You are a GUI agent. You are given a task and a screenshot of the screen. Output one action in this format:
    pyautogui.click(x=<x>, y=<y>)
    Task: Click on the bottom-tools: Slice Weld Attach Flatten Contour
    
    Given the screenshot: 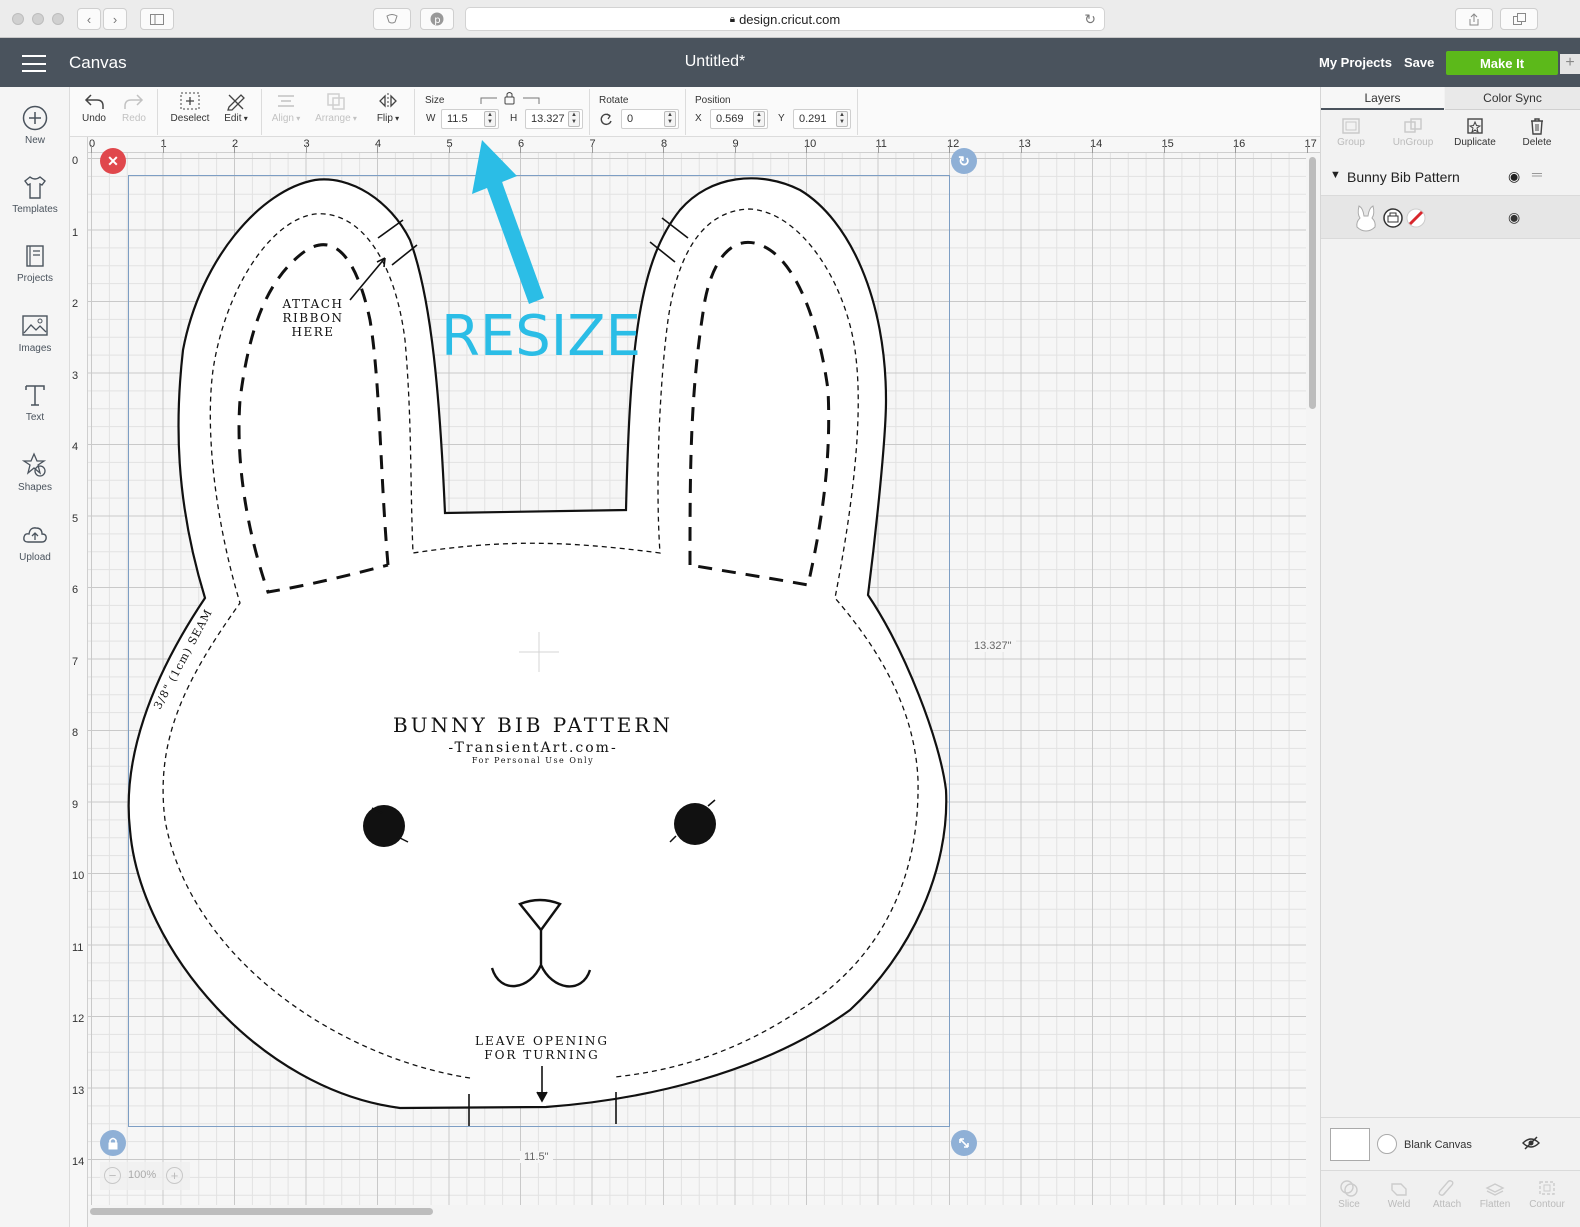 What is the action you would take?
    pyautogui.click(x=1450, y=1198)
    